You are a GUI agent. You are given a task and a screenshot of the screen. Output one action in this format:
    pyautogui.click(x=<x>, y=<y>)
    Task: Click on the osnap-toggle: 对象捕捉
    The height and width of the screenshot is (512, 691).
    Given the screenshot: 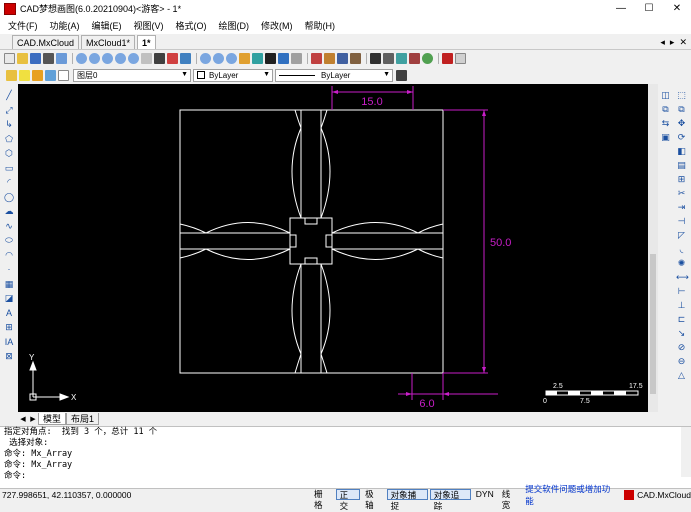 What is the action you would take?
    pyautogui.click(x=407, y=500)
    